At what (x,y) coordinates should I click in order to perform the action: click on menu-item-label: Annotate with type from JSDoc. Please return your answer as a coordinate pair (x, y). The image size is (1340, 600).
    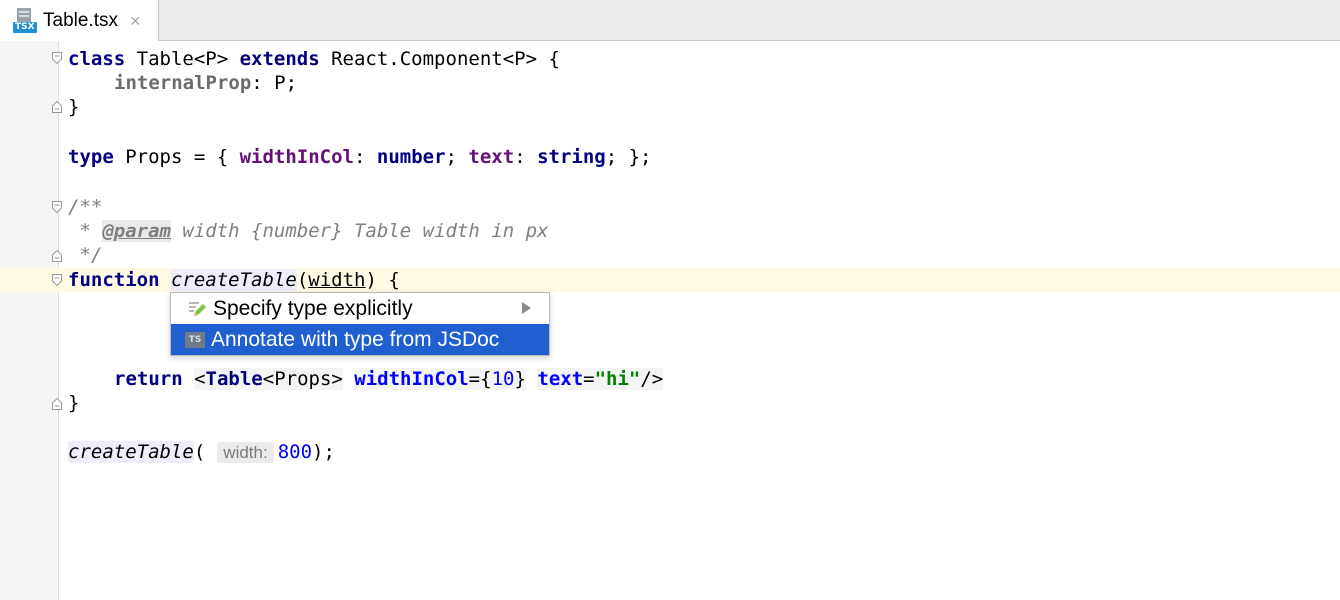
    Looking at the image, I should click on (355, 339).